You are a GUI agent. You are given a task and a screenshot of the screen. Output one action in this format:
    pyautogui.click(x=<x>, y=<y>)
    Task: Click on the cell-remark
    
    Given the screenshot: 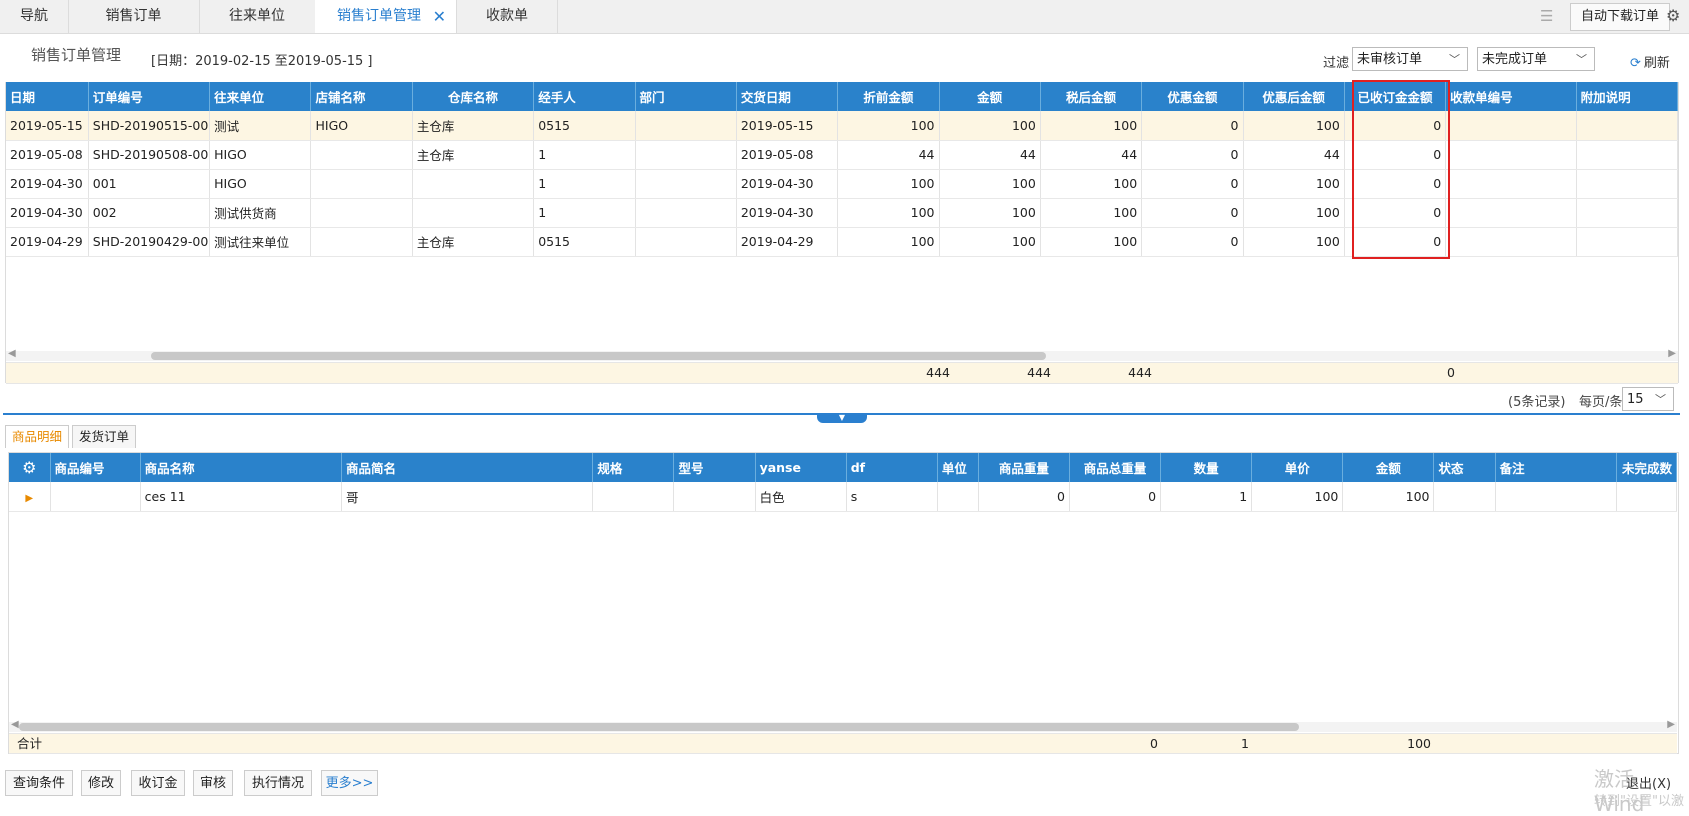 What is the action you would take?
    pyautogui.click(x=1556, y=497)
    